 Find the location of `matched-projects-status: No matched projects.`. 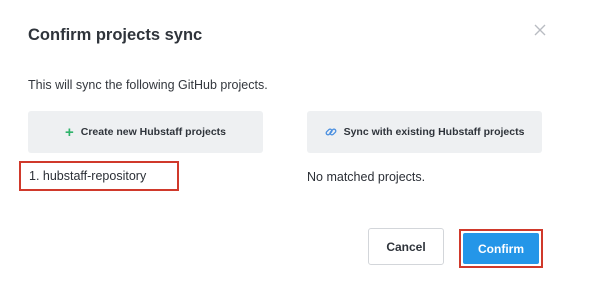

matched-projects-status: No matched projects. is located at coordinates (366, 177).